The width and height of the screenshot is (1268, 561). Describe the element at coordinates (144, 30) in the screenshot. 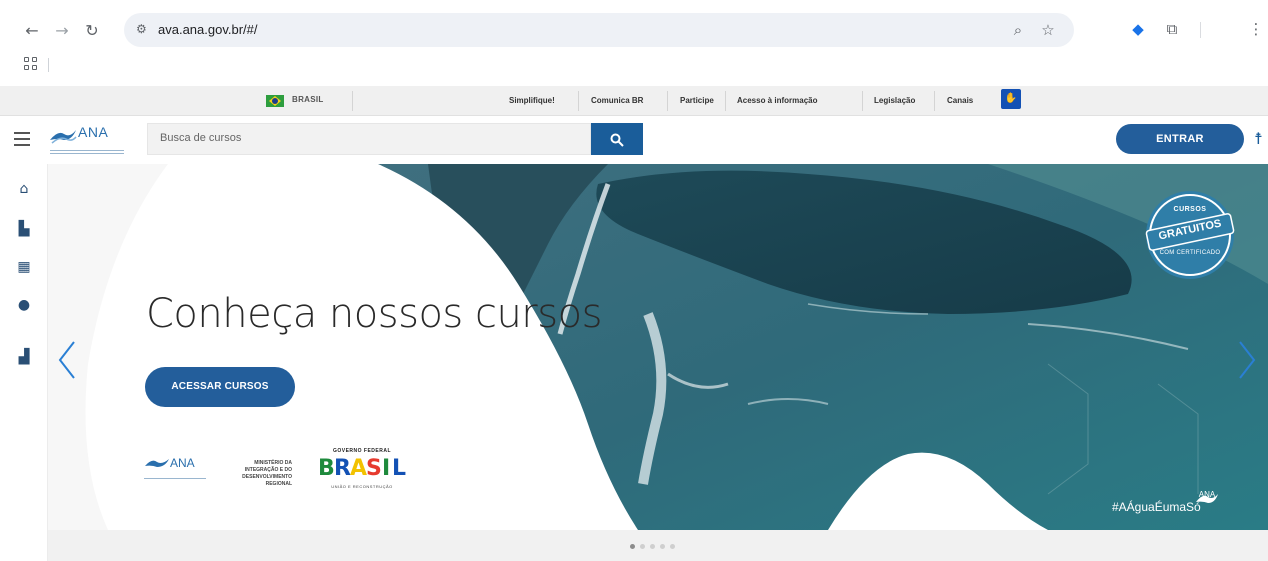

I see `tune-icon: ⚙` at that location.